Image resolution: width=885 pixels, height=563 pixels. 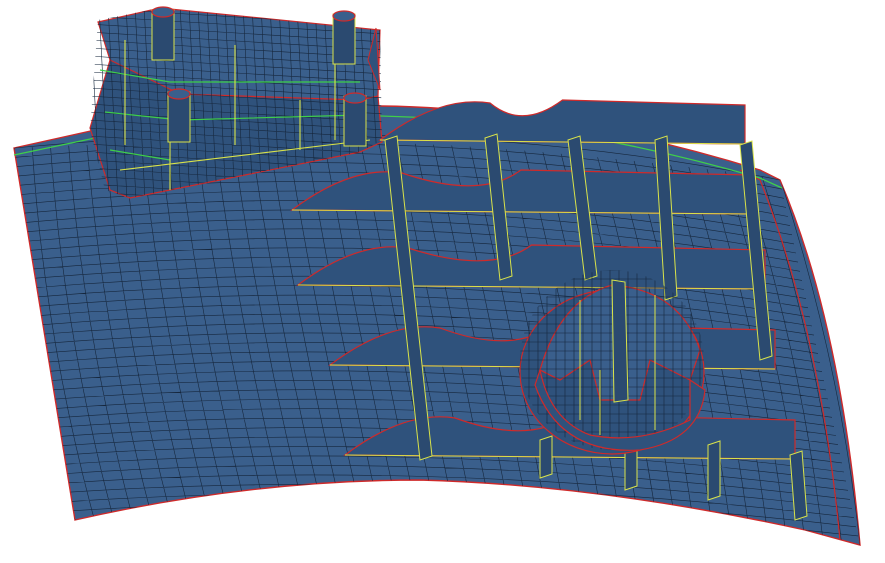 What do you see at coordinates (163, 12) in the screenshot?
I see `boss-pin-1-top` at bounding box center [163, 12].